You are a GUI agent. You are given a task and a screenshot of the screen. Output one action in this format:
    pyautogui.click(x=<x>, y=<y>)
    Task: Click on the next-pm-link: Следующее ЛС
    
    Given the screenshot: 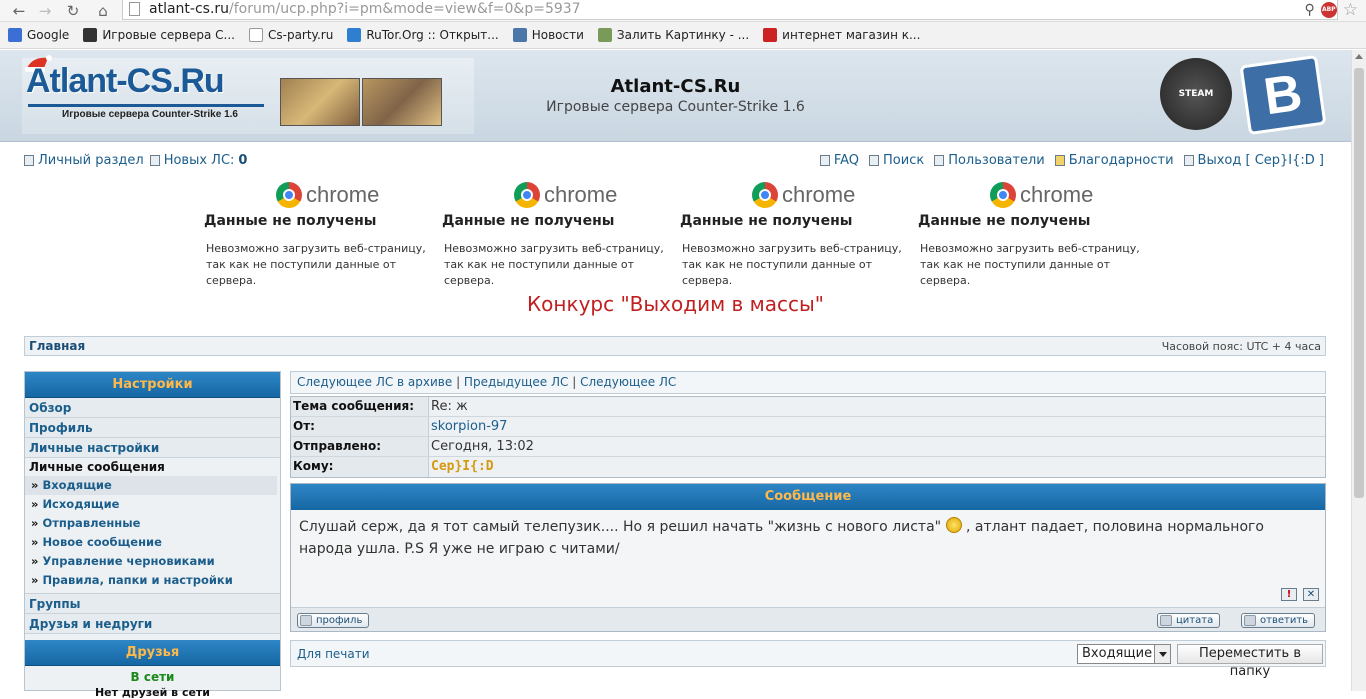 What is the action you would take?
    pyautogui.click(x=628, y=382)
    